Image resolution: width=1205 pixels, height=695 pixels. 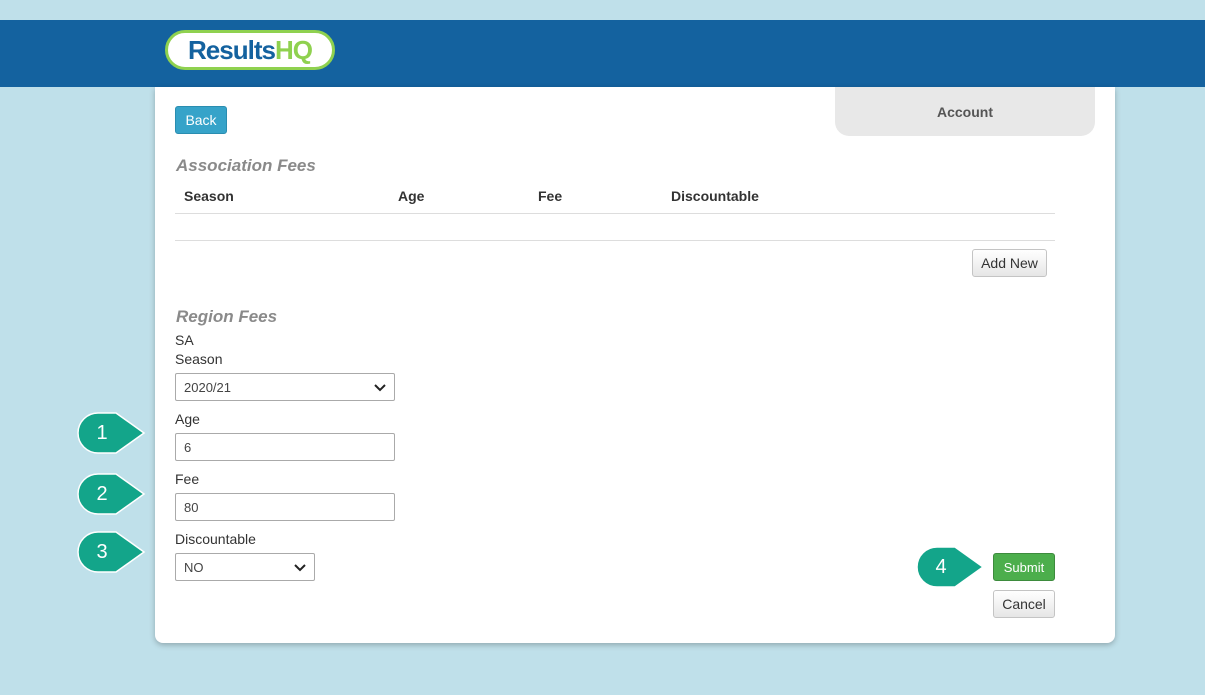 What do you see at coordinates (550, 196) in the screenshot?
I see `column-header-fee: Fee` at bounding box center [550, 196].